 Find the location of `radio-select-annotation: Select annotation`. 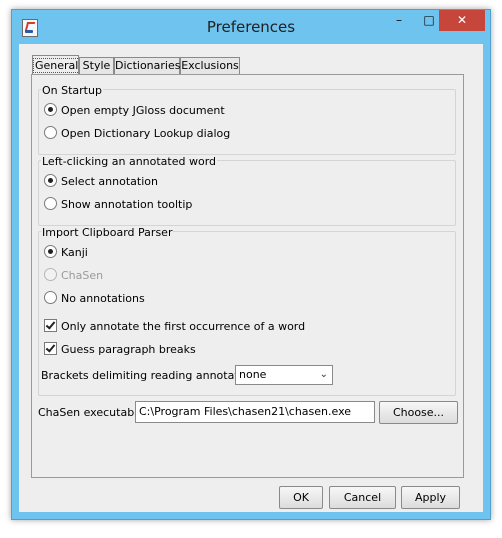

radio-select-annotation: Select annotation is located at coordinates (101, 182).